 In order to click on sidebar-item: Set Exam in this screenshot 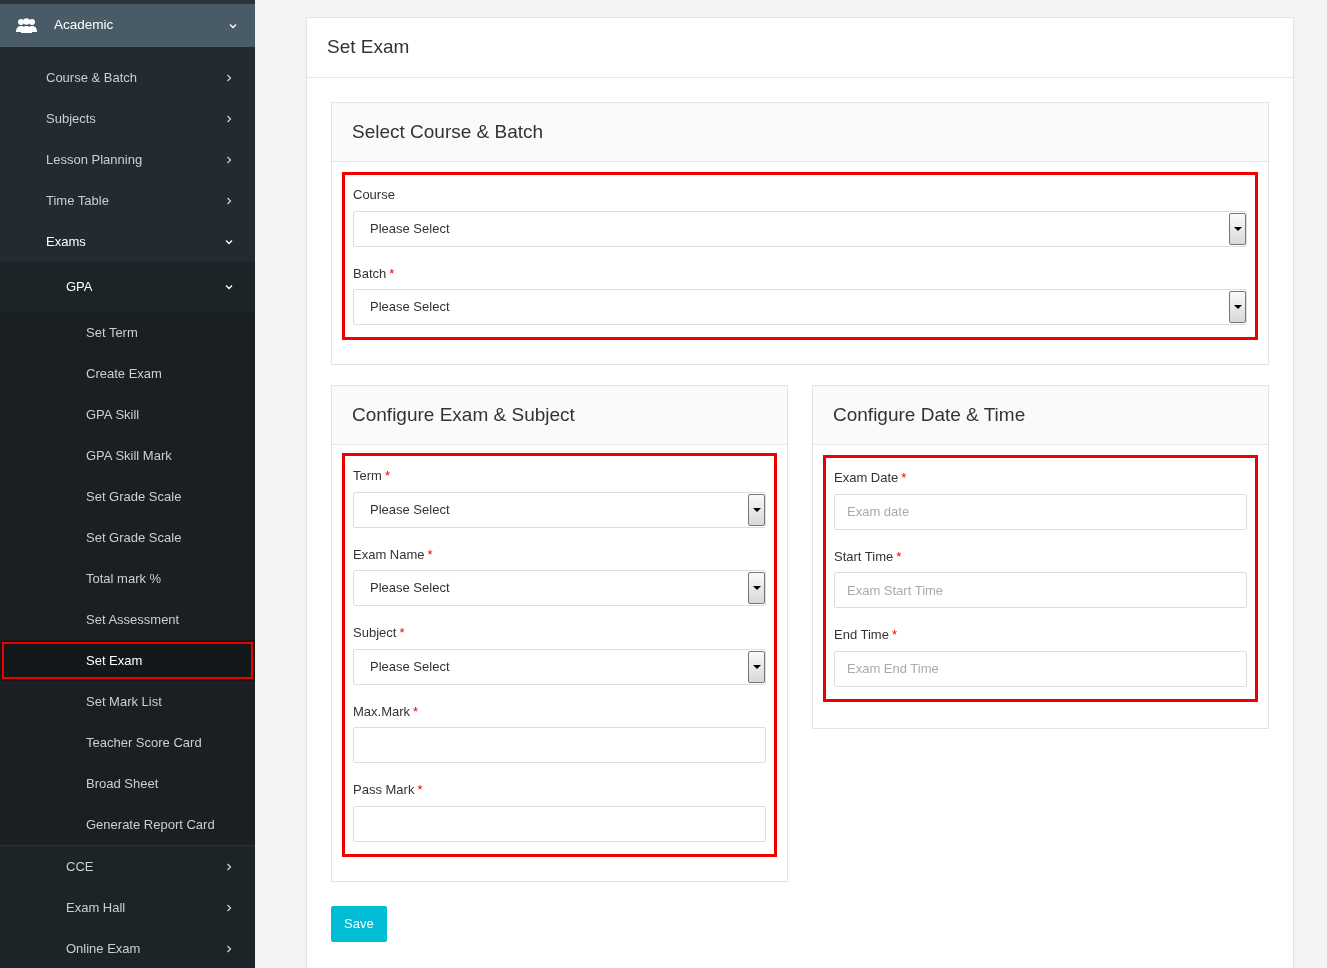, I will do `click(127, 660)`.